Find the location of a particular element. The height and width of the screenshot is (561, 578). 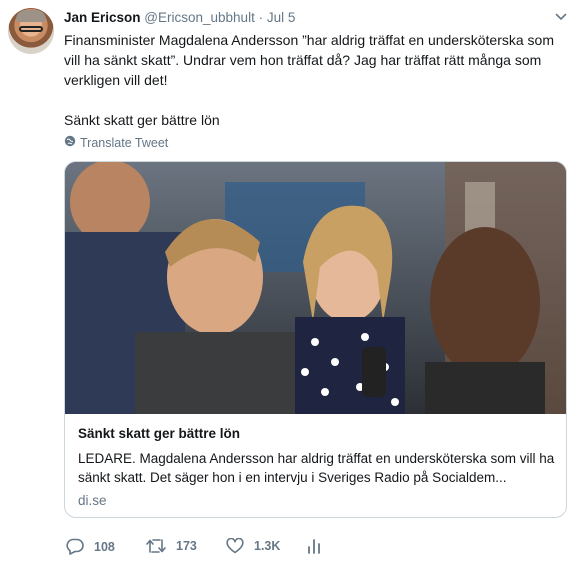

analytics-icon is located at coordinates (314, 546).